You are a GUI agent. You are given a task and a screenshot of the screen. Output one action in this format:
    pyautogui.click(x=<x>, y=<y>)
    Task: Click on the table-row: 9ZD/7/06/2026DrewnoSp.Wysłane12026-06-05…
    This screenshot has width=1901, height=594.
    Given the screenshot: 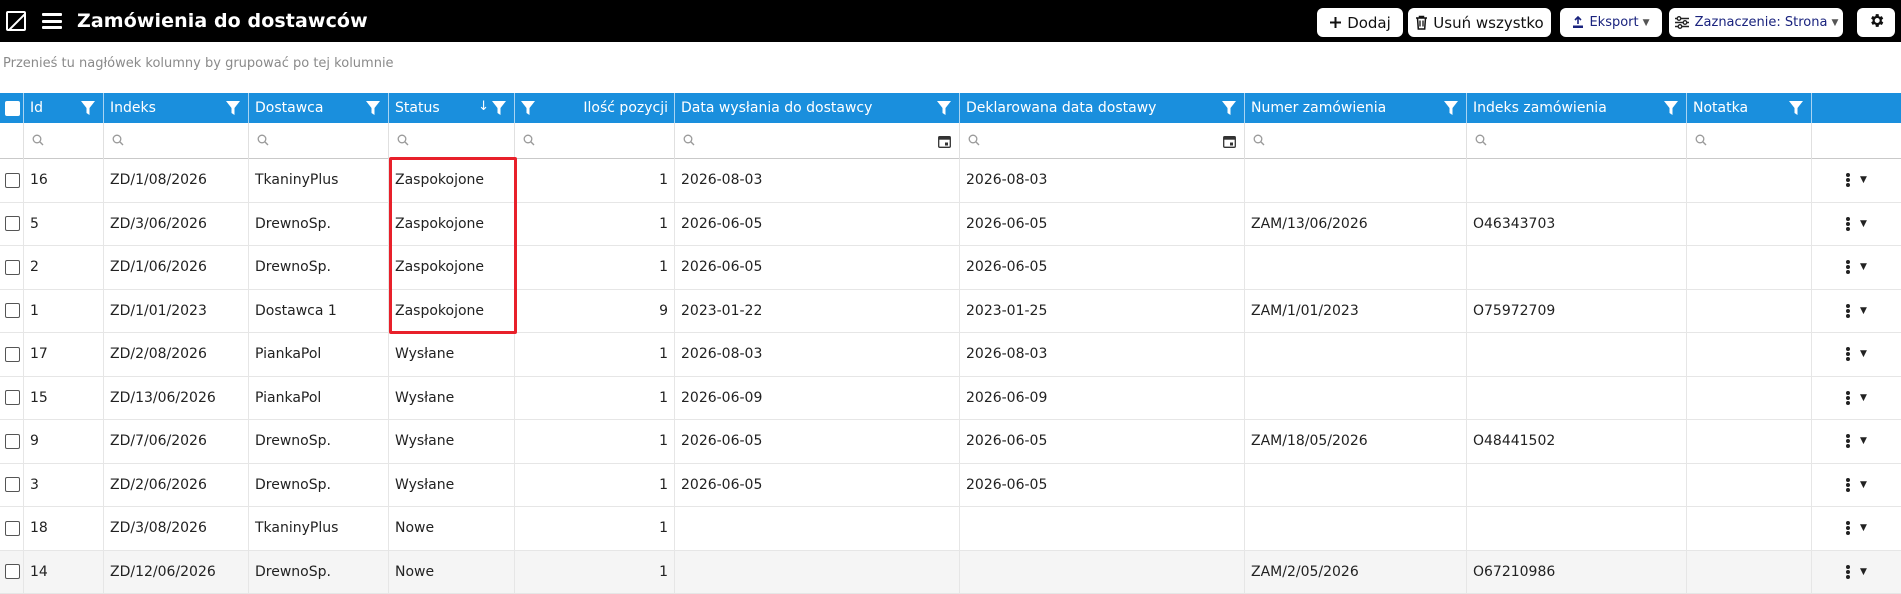 What is the action you would take?
    pyautogui.click(x=950, y=442)
    